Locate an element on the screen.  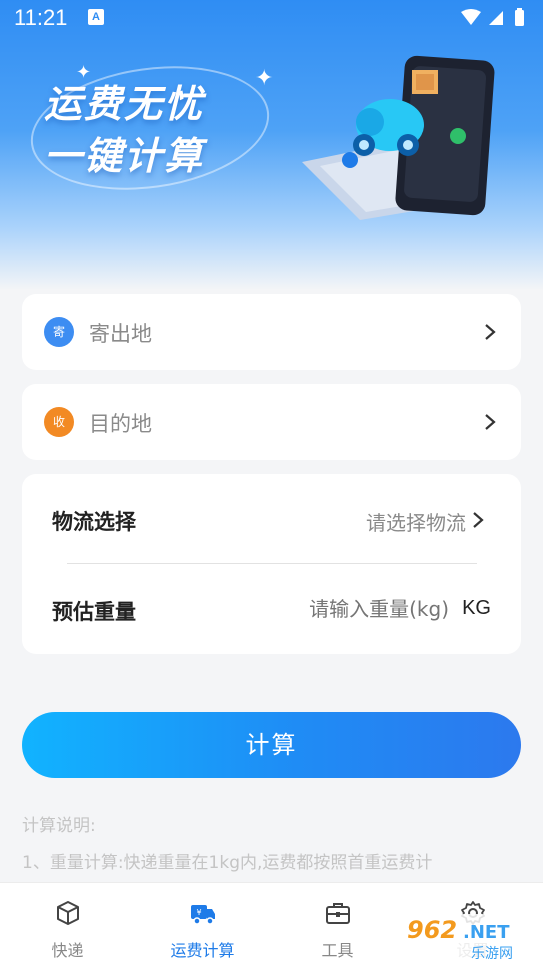
delivery-truck-icon: ¥ is located at coordinates (203, 915).